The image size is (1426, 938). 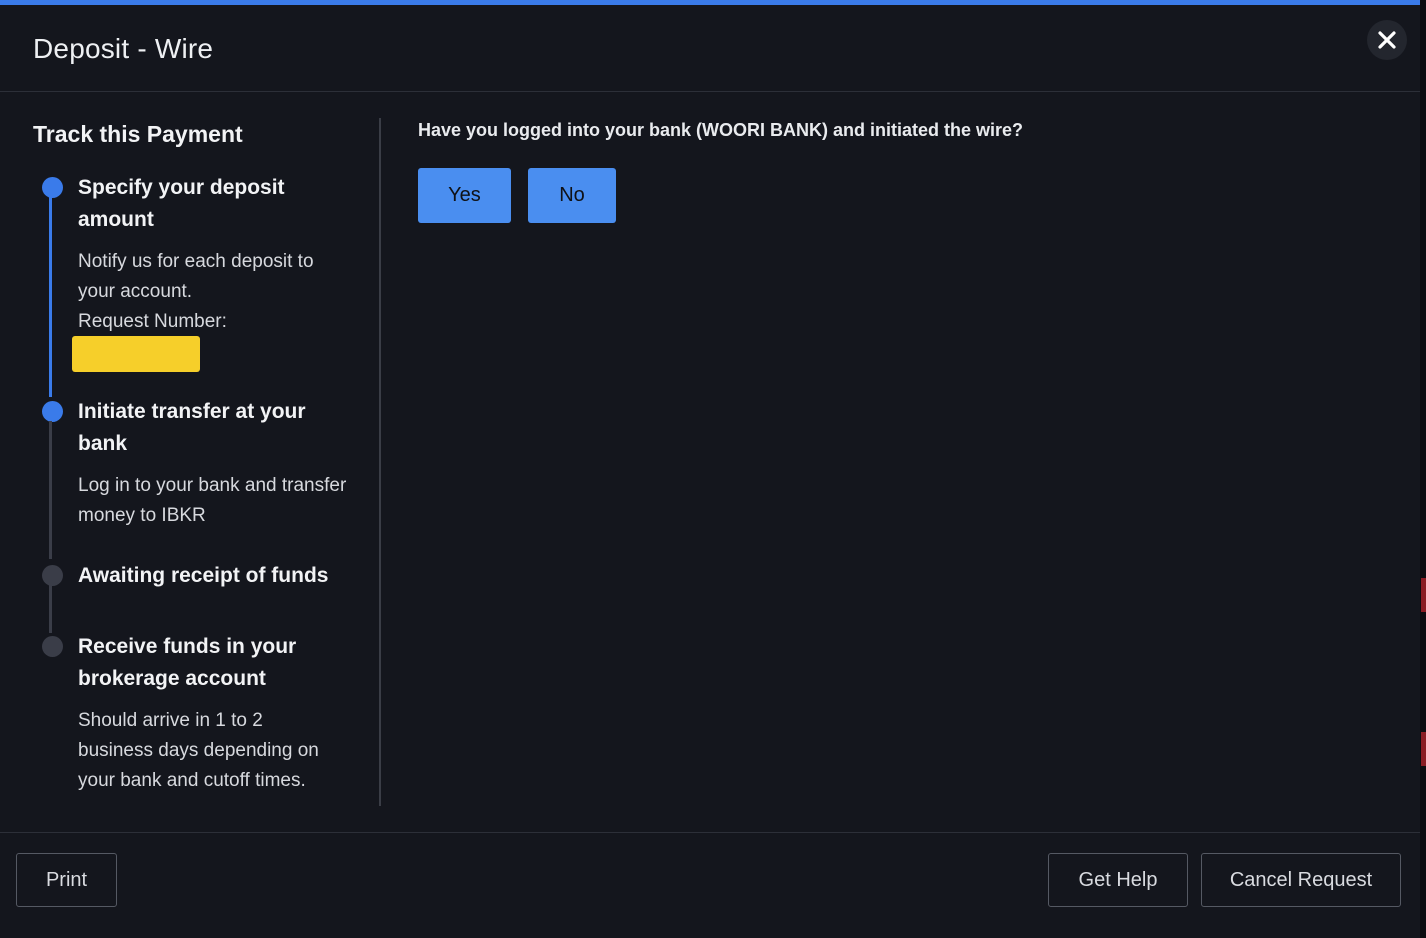 What do you see at coordinates (1301, 880) in the screenshot?
I see `cancel-request-button: Cancel Request` at bounding box center [1301, 880].